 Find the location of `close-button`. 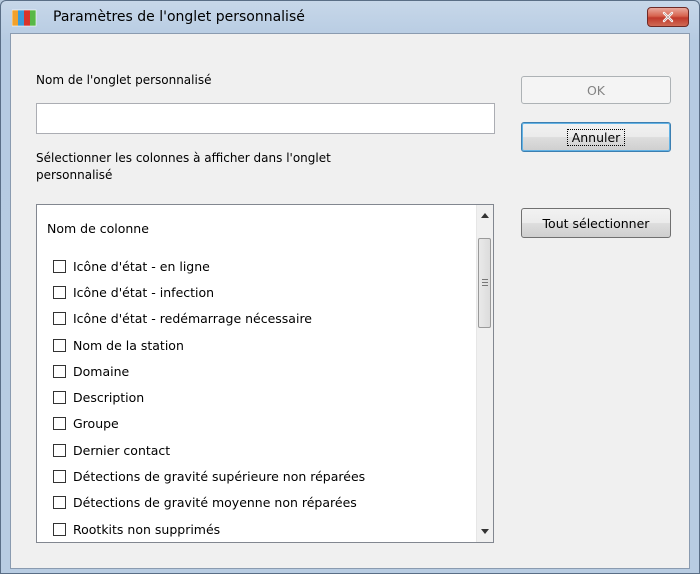

close-button is located at coordinates (668, 17).